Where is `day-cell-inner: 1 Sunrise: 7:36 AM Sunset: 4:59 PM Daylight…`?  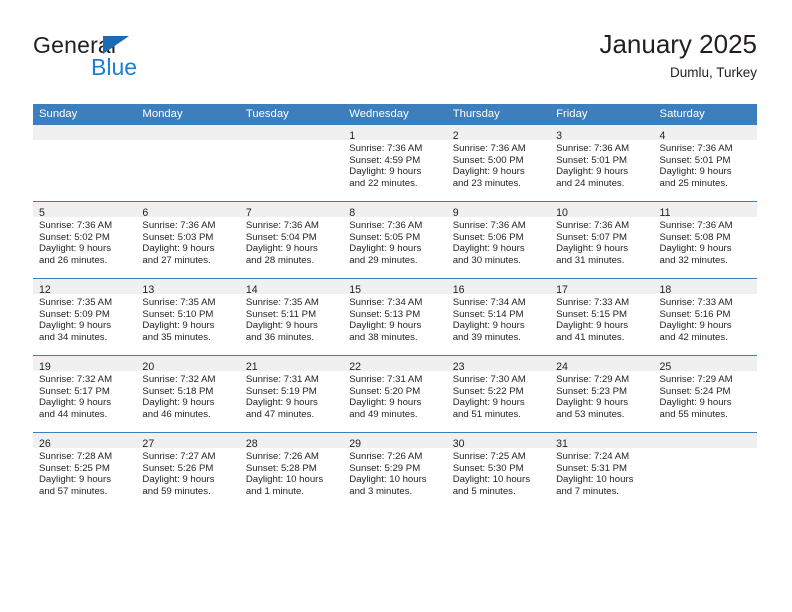 day-cell-inner: 1 Sunrise: 7:36 AM Sunset: 4:59 PM Daylight… is located at coordinates (395, 163).